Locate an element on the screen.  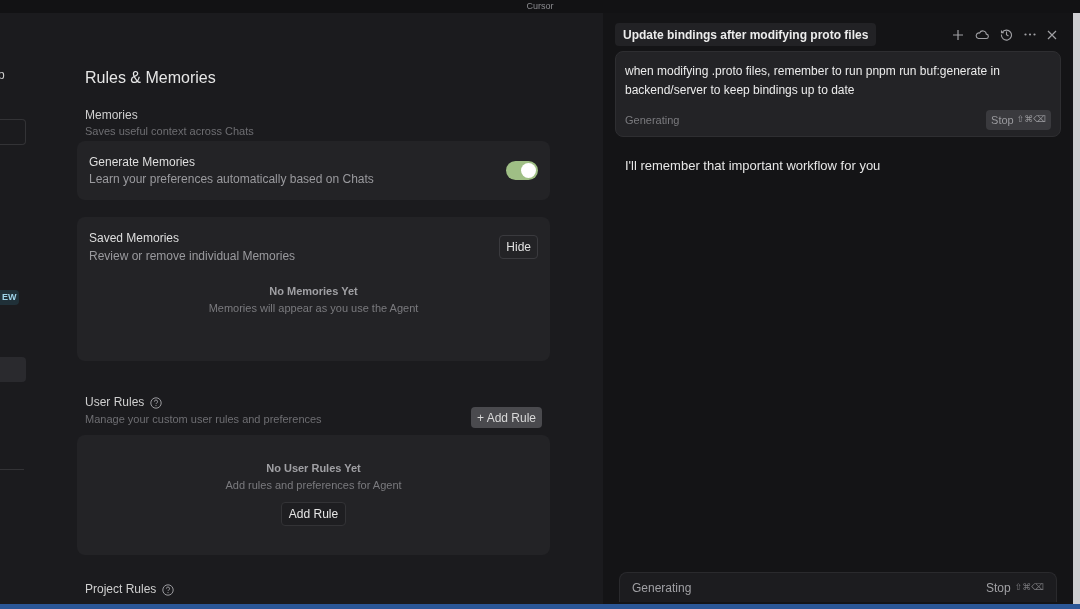
empty-state-text: Add rules and preferences for Agent is located at coordinates (313, 485).